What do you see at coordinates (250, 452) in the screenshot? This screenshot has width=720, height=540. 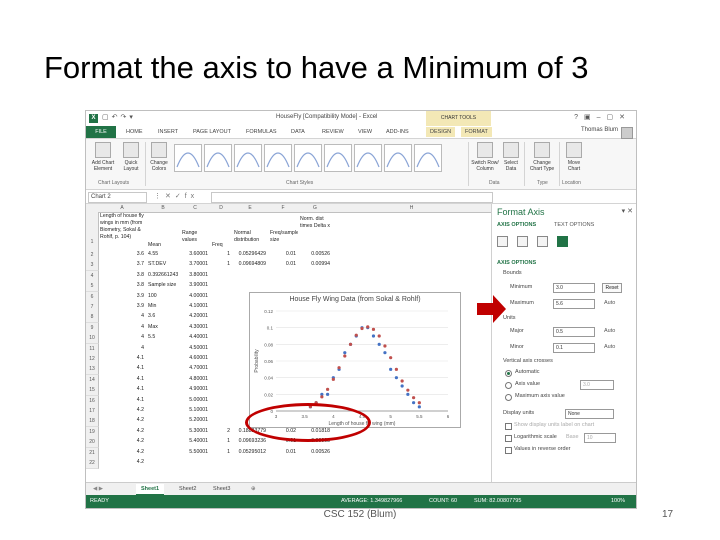 I see `cell-e: 0.05295012` at bounding box center [250, 452].